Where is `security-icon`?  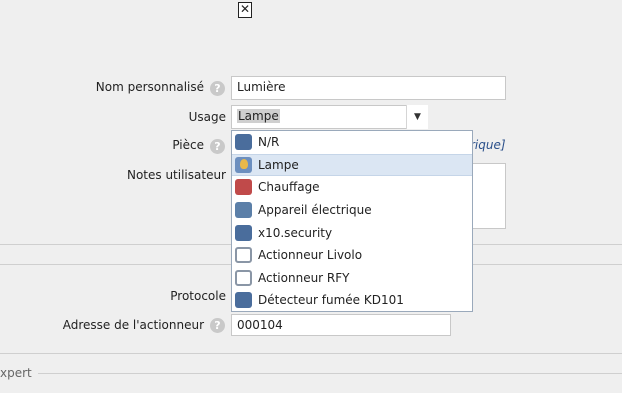
security-icon is located at coordinates (243, 232).